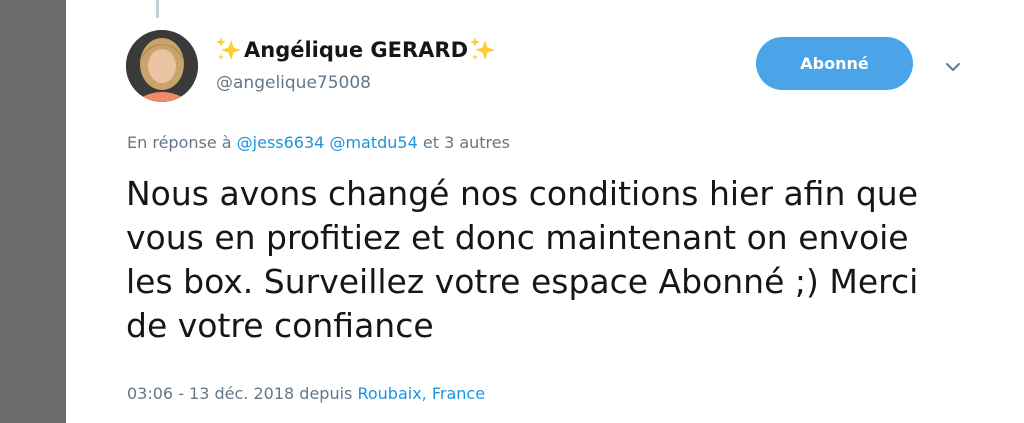 Image resolution: width=1024 pixels, height=423 pixels. What do you see at coordinates (210, 393) in the screenshot?
I see `tweet-timestamp: 03:06 - 13 déc. 2018` at bounding box center [210, 393].